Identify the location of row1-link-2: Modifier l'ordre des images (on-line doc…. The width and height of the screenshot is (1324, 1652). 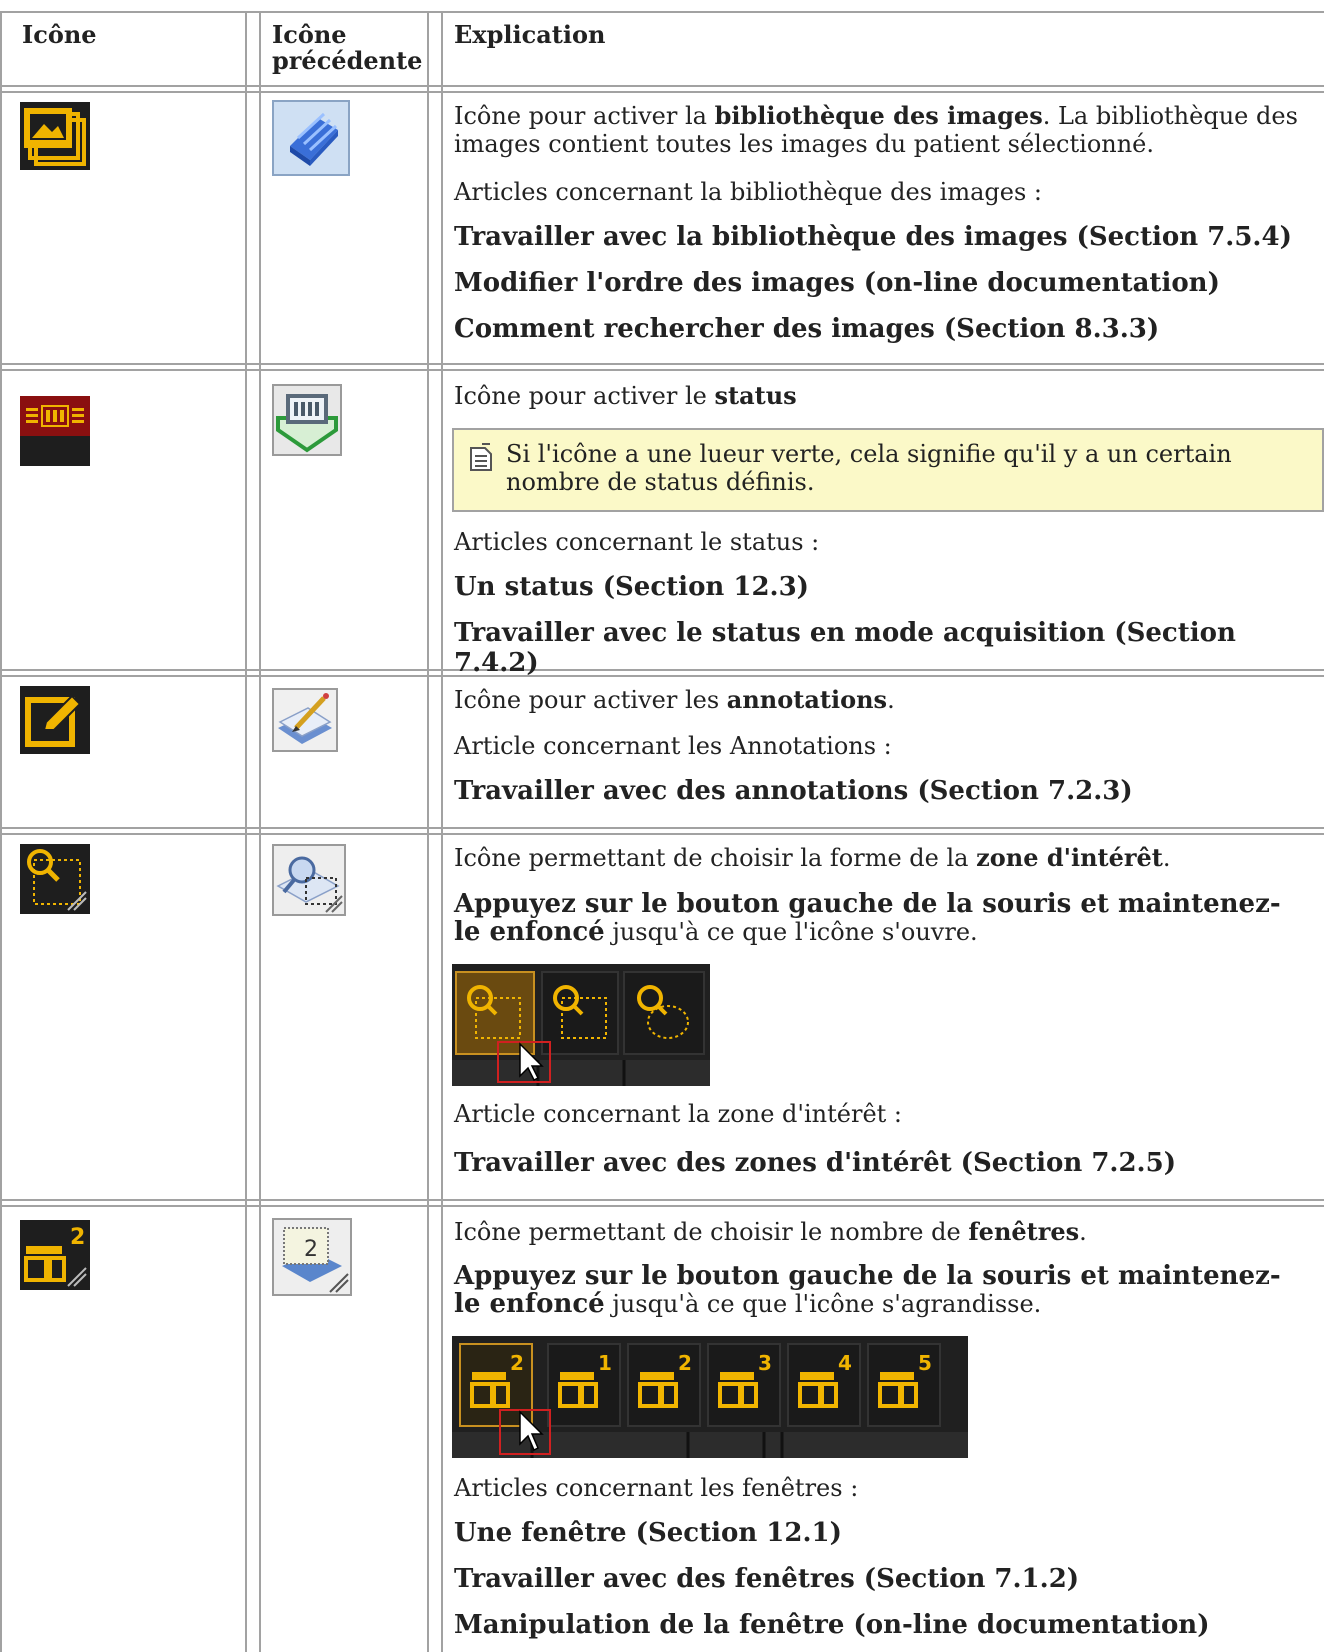
(884, 283).